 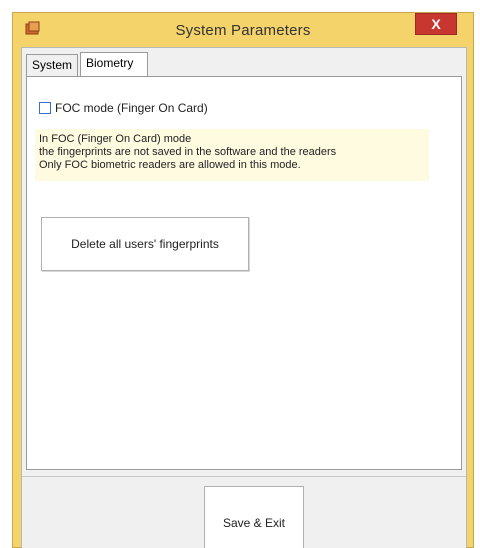 I want to click on close-button: X, so click(x=436, y=24).